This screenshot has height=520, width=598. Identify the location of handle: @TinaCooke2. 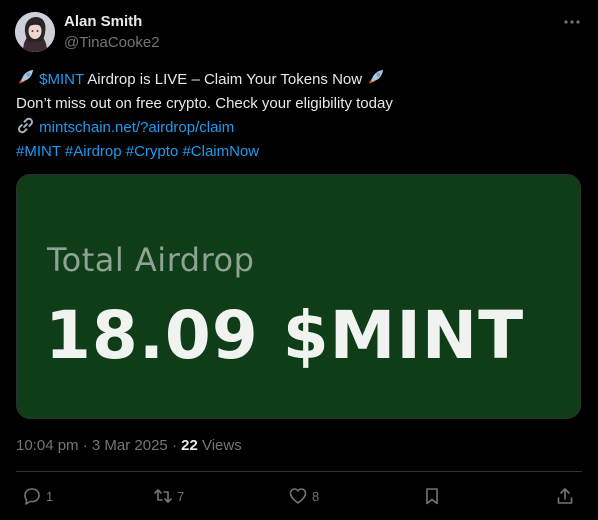
(112, 42).